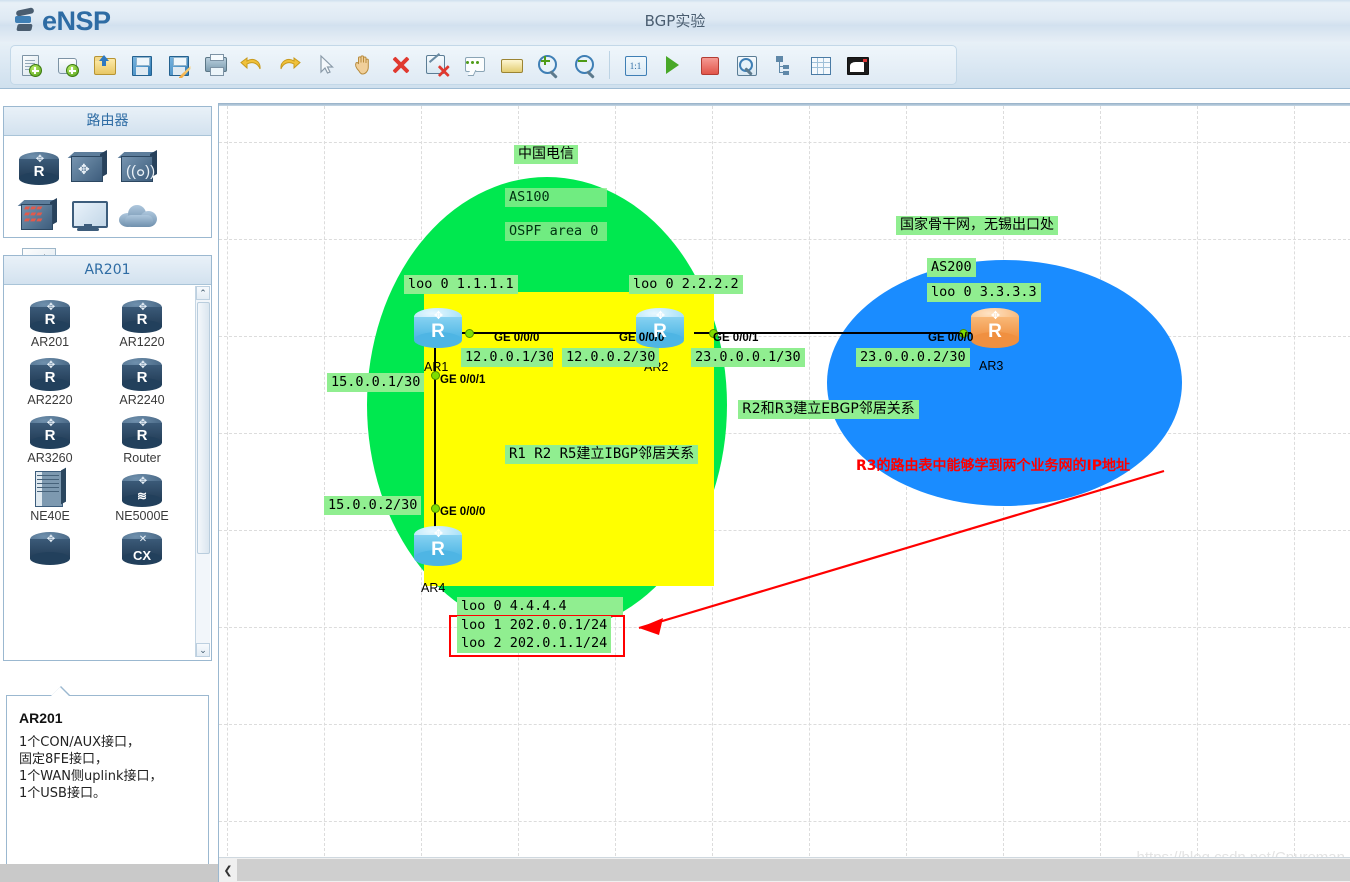 The width and height of the screenshot is (1350, 882). Describe the element at coordinates (142, 400) in the screenshot. I see `device-label: AR2240` at that location.